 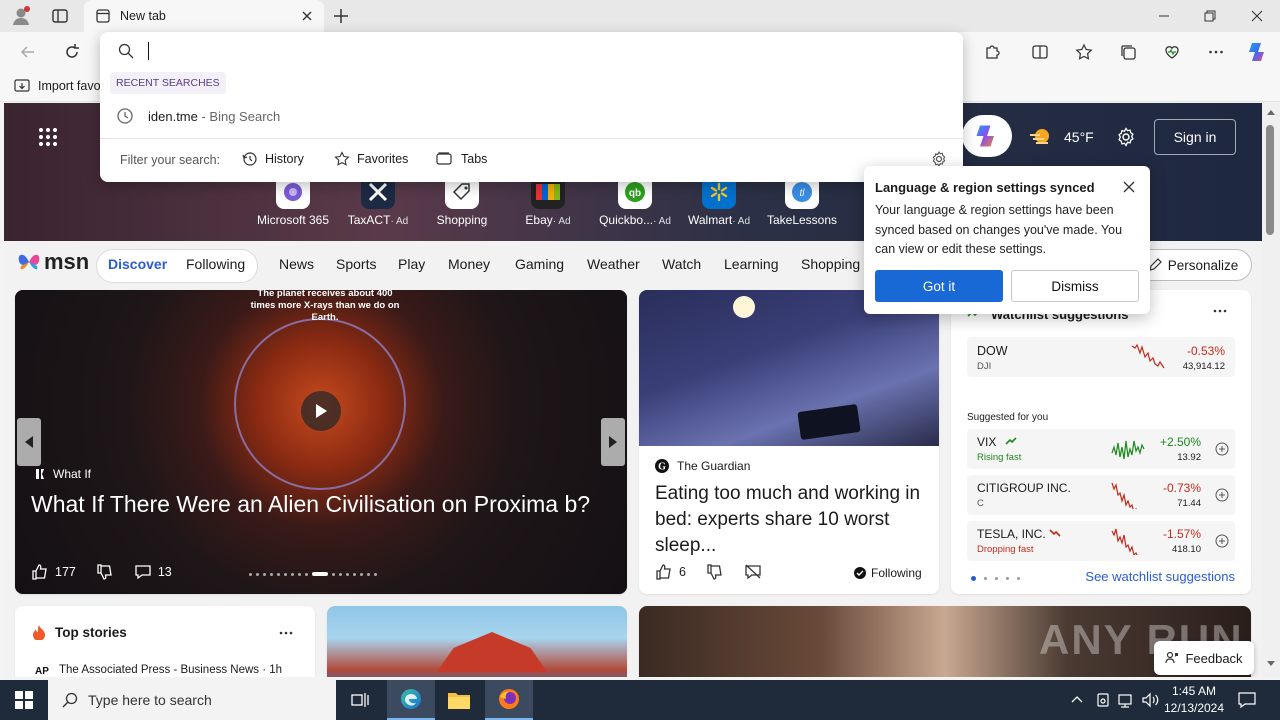 I want to click on start-button, so click(x=24, y=700).